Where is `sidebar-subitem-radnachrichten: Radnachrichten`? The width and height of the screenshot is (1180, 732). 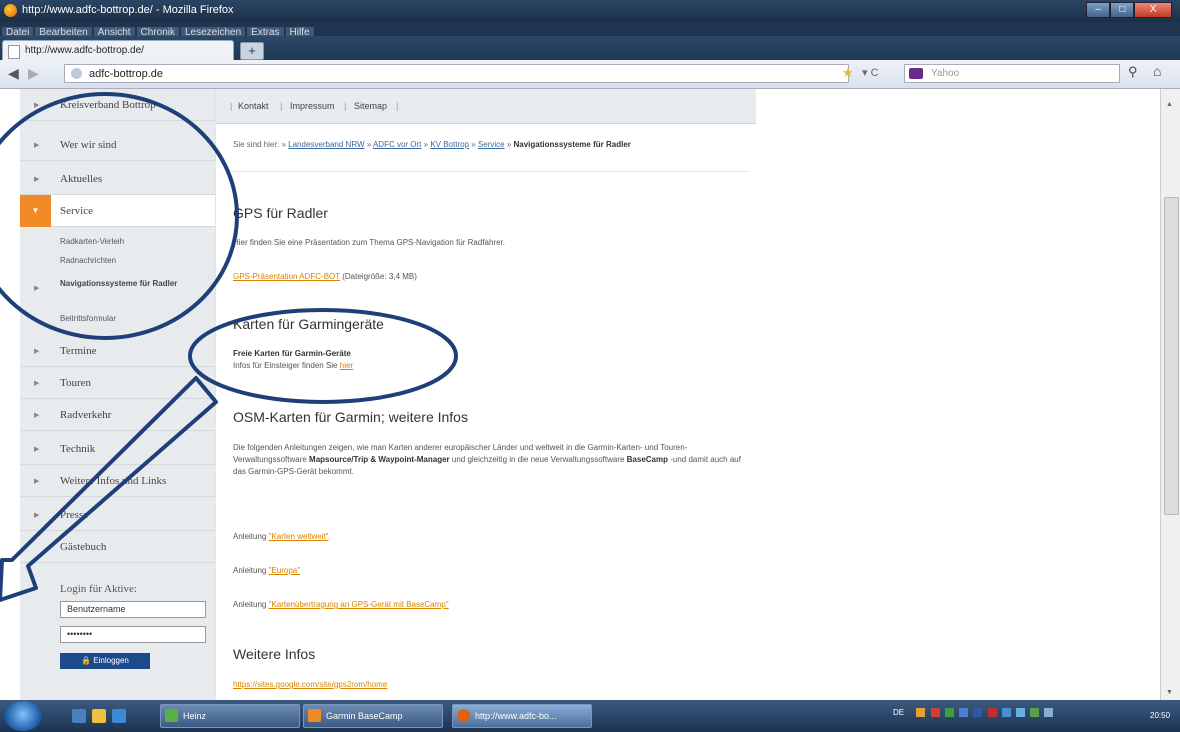
sidebar-subitem-radnachrichten: Radnachrichten is located at coordinates (130, 260).